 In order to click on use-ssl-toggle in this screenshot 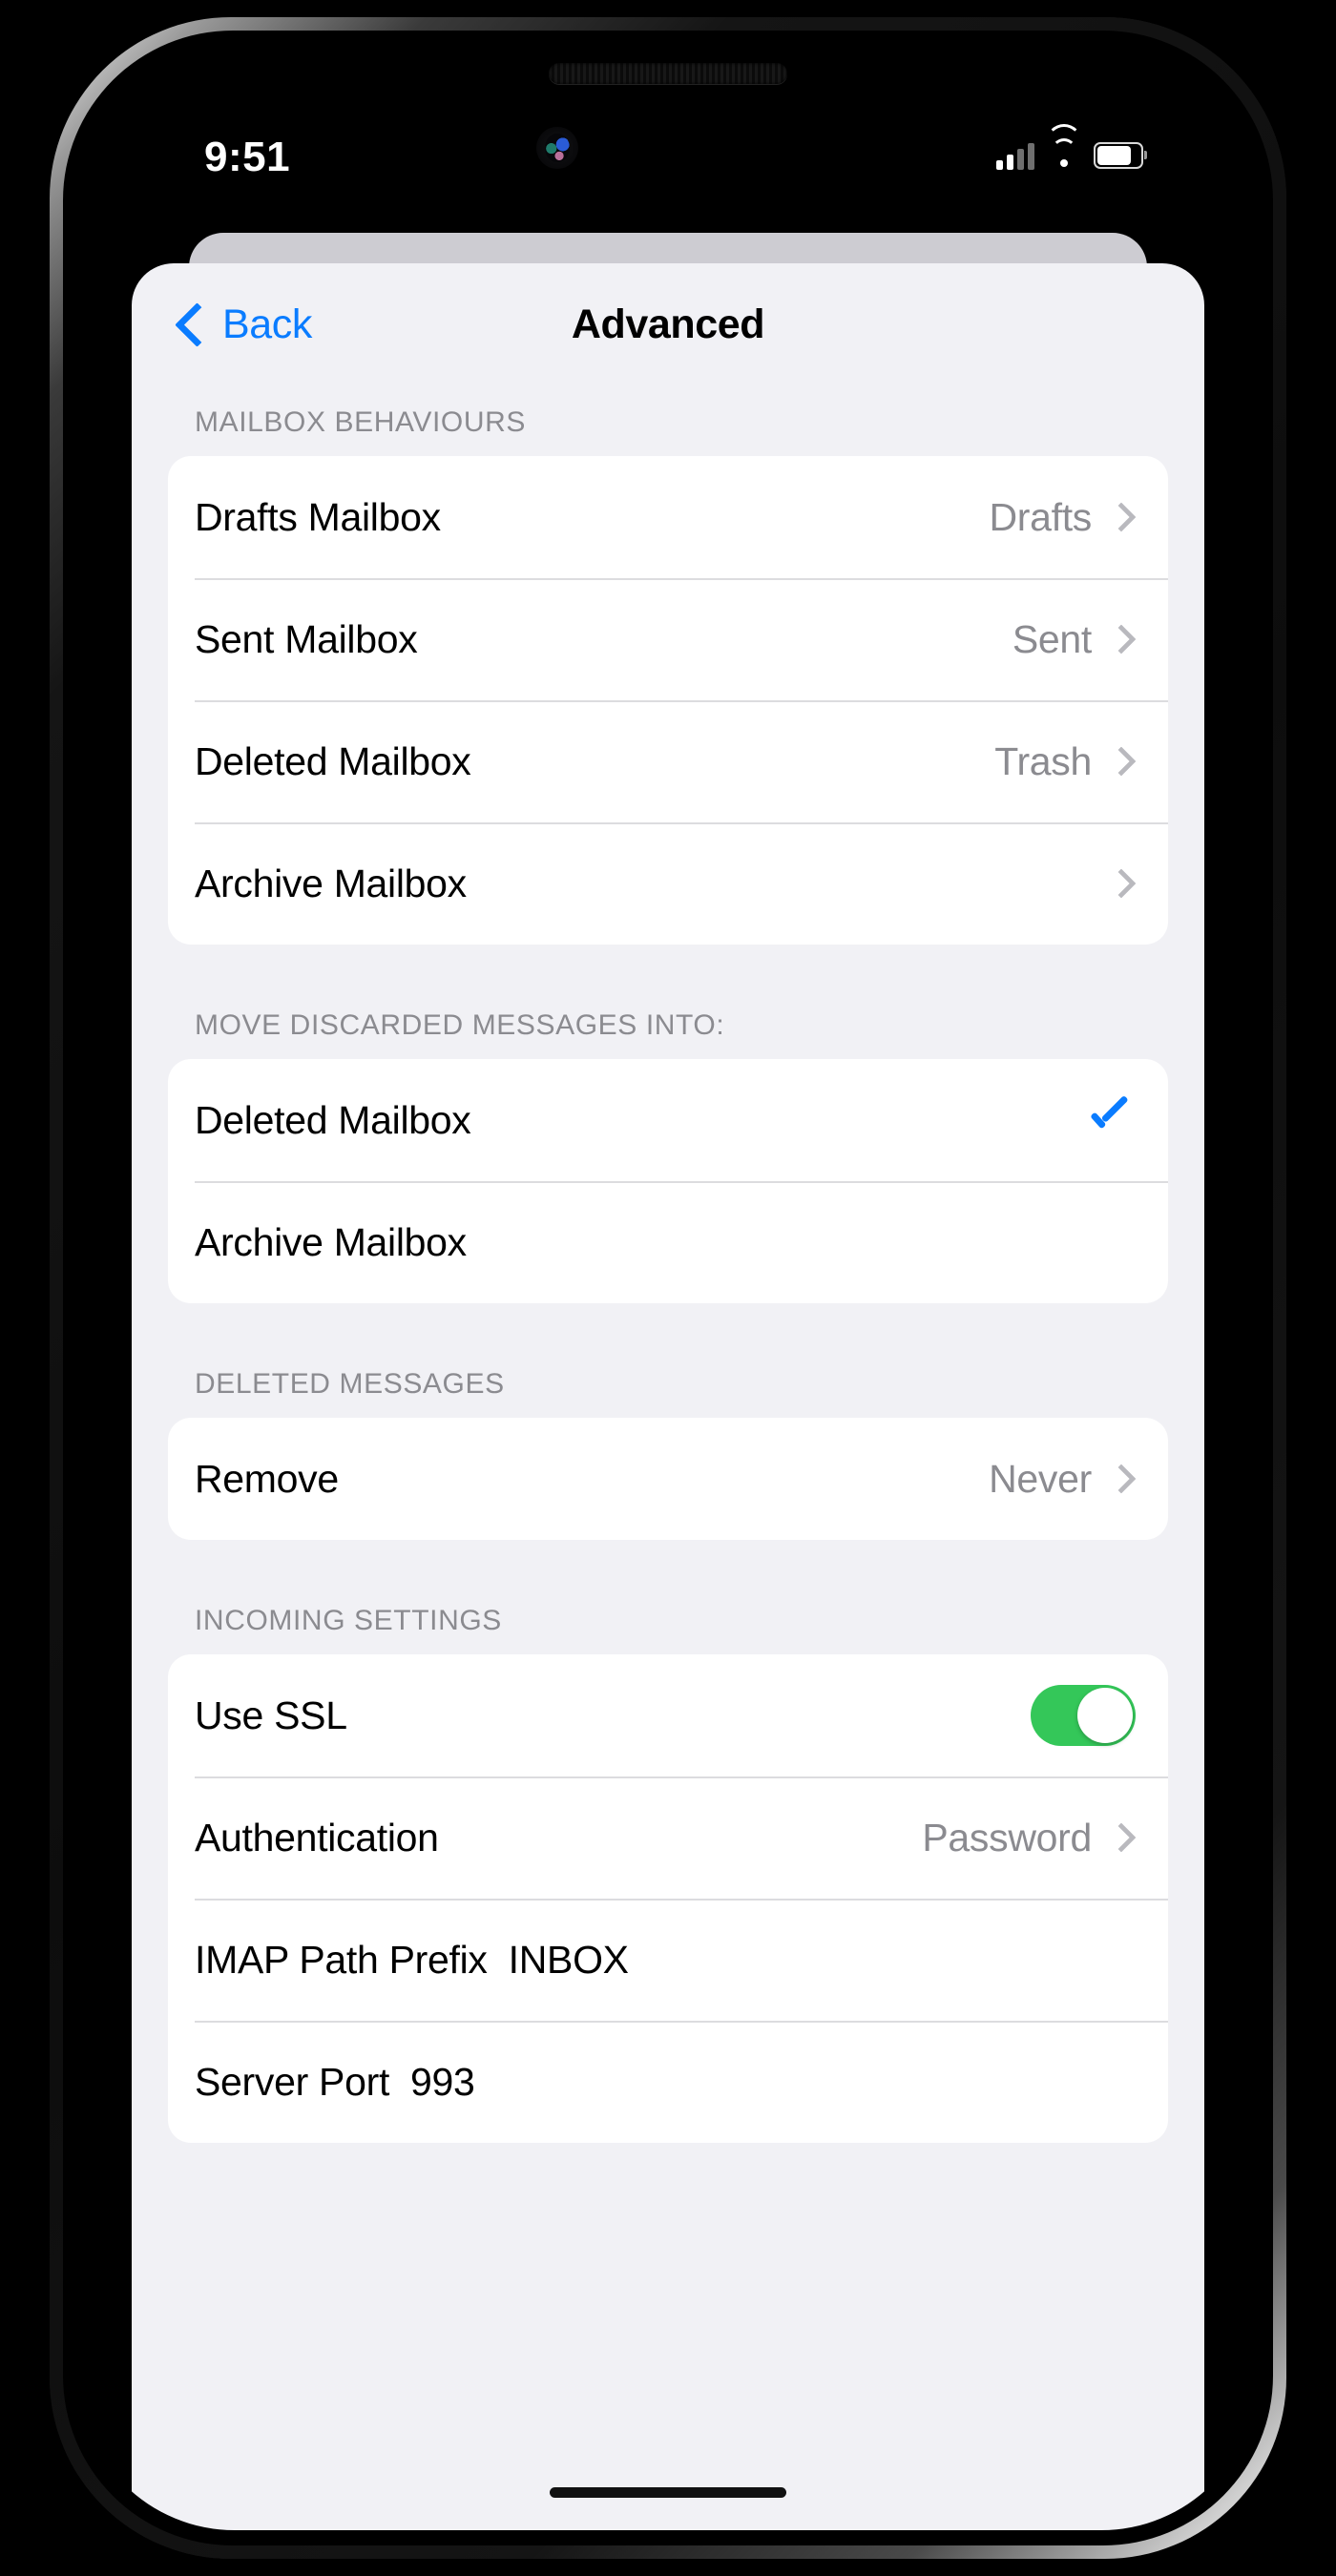, I will do `click(1083, 1715)`.